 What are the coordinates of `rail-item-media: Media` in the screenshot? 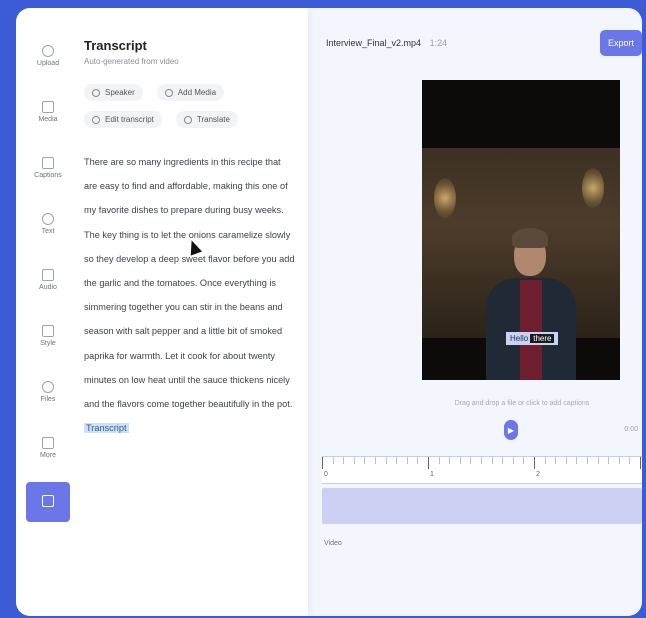 It's located at (48, 112).